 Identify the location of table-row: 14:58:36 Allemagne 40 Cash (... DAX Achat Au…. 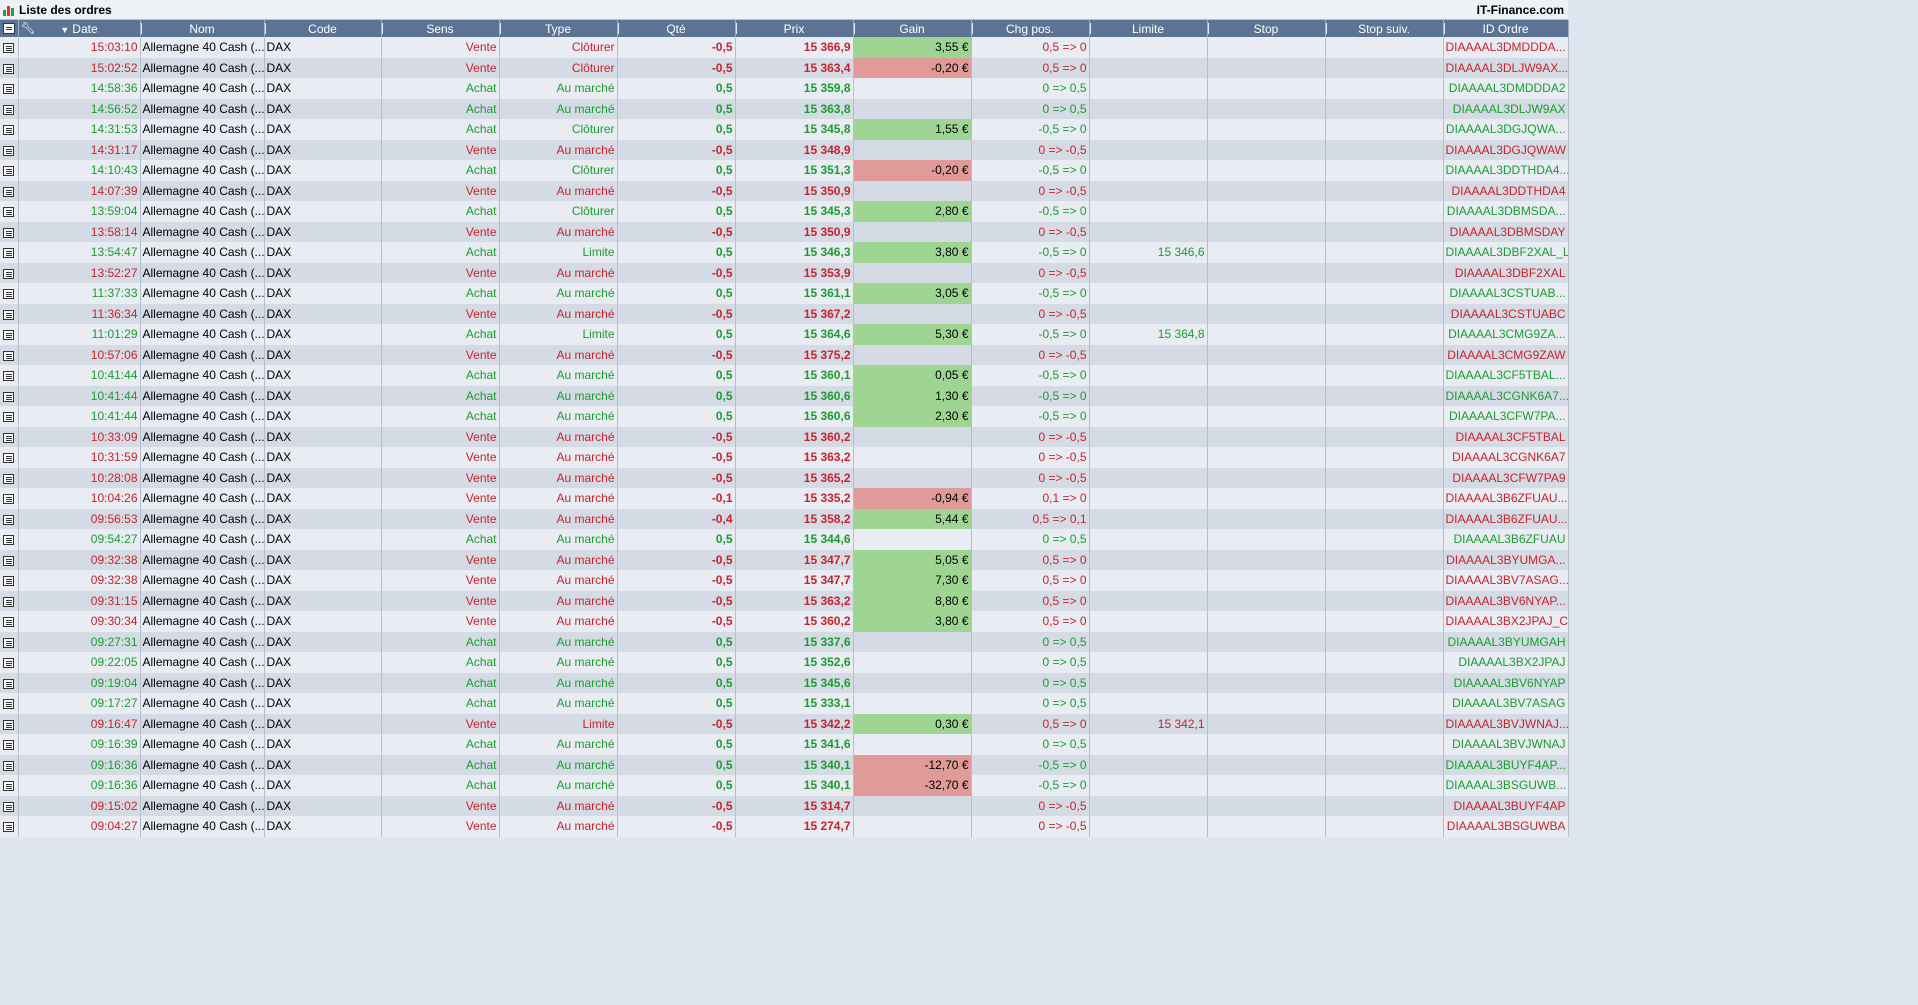
(784, 88).